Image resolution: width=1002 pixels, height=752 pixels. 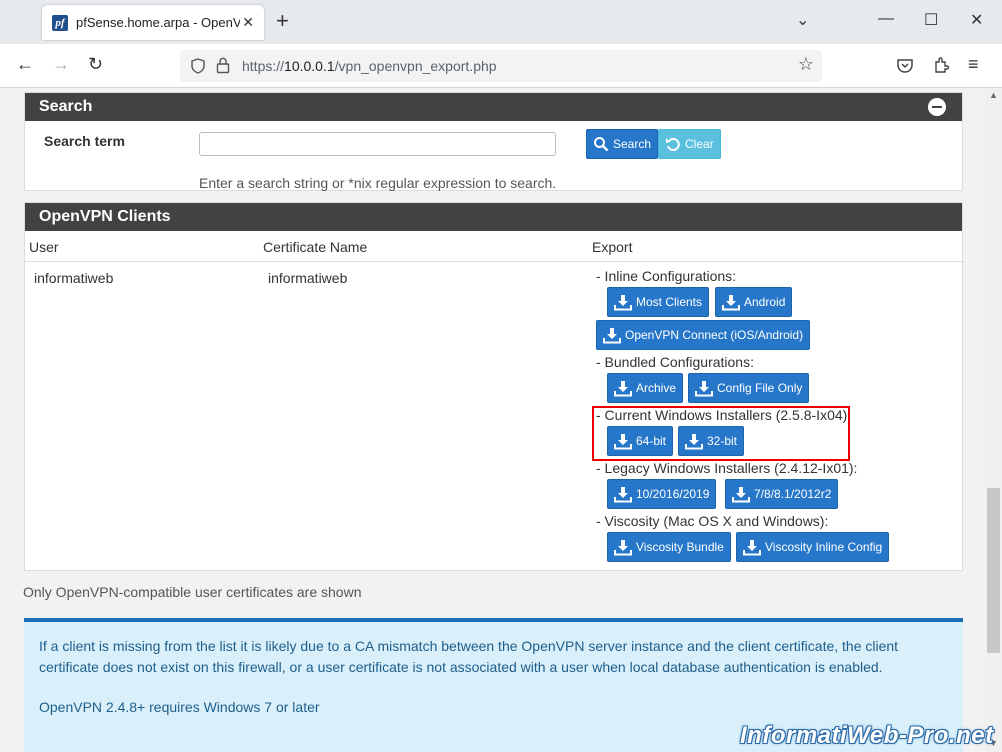 What do you see at coordinates (973, 64) in the screenshot?
I see `menu-icon: ≡` at bounding box center [973, 64].